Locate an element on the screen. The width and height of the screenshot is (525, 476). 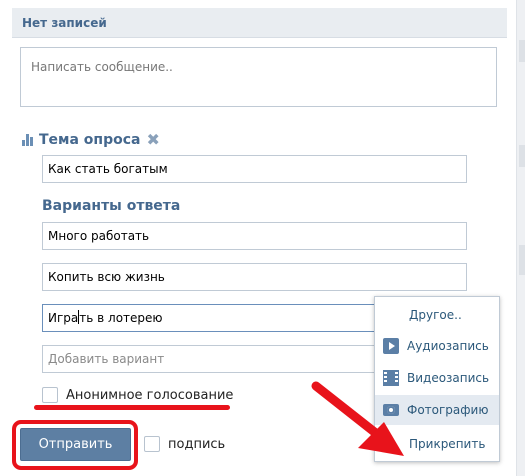
signature-checkbox is located at coordinates (152, 444).